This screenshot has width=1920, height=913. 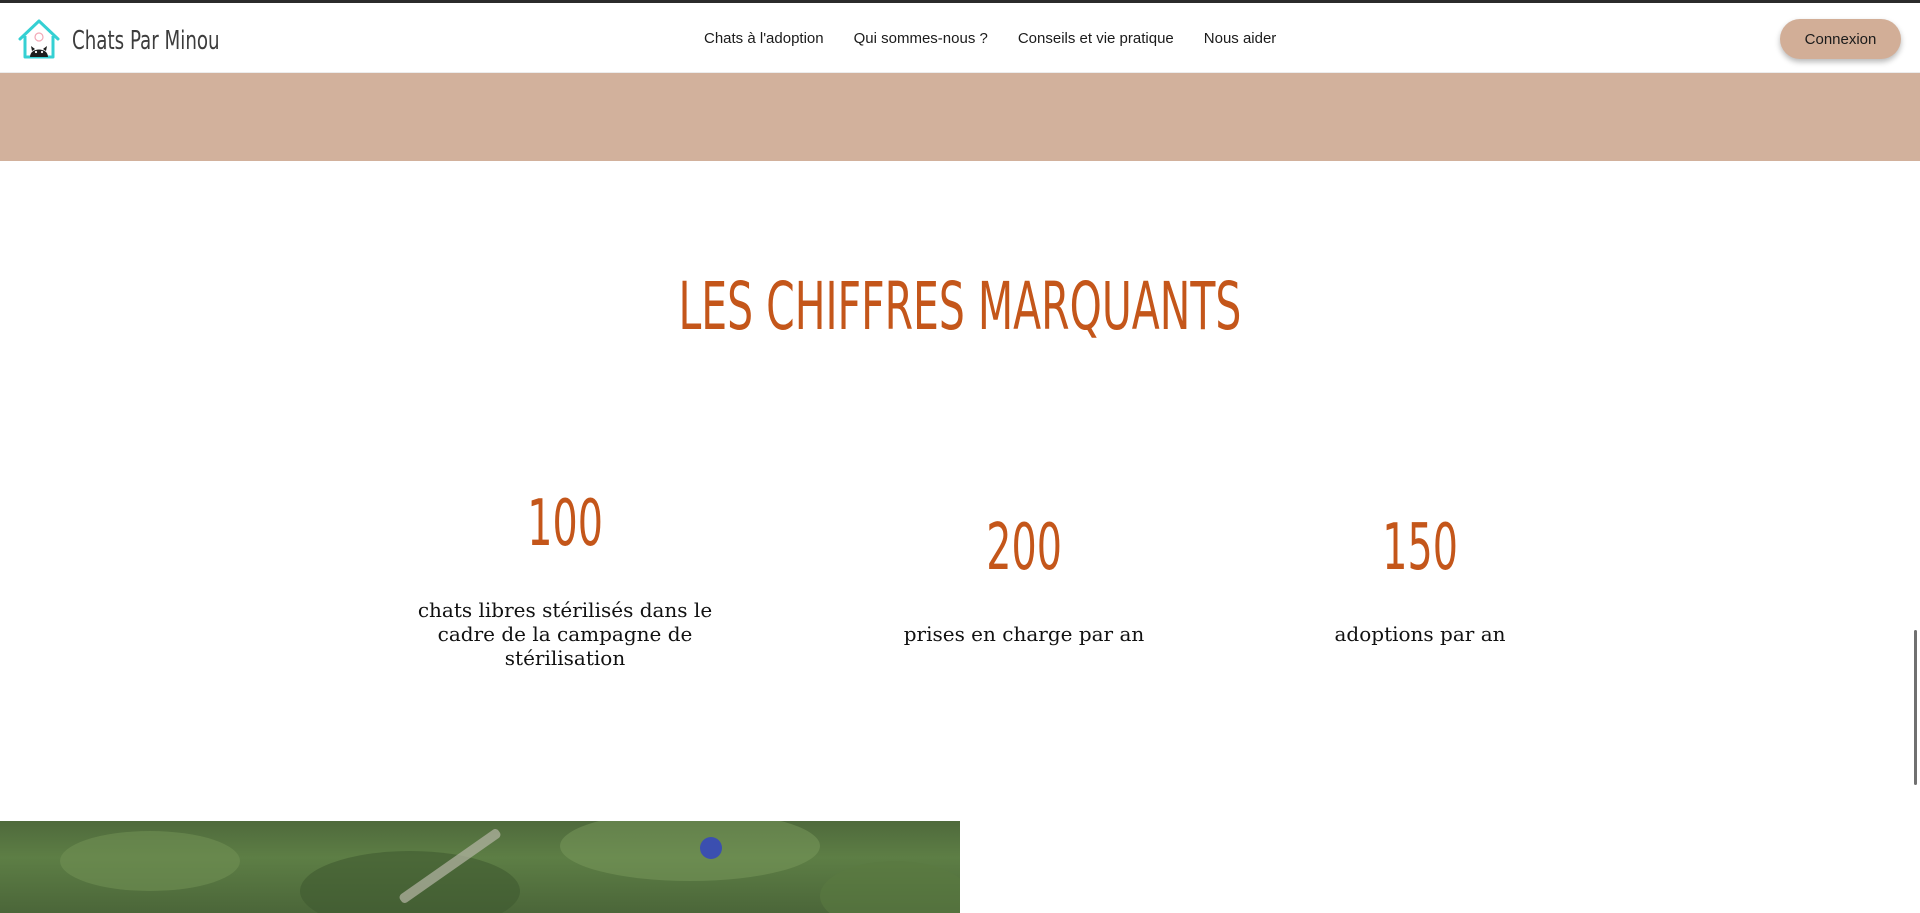 I want to click on hero-band, so click(x=960, y=117).